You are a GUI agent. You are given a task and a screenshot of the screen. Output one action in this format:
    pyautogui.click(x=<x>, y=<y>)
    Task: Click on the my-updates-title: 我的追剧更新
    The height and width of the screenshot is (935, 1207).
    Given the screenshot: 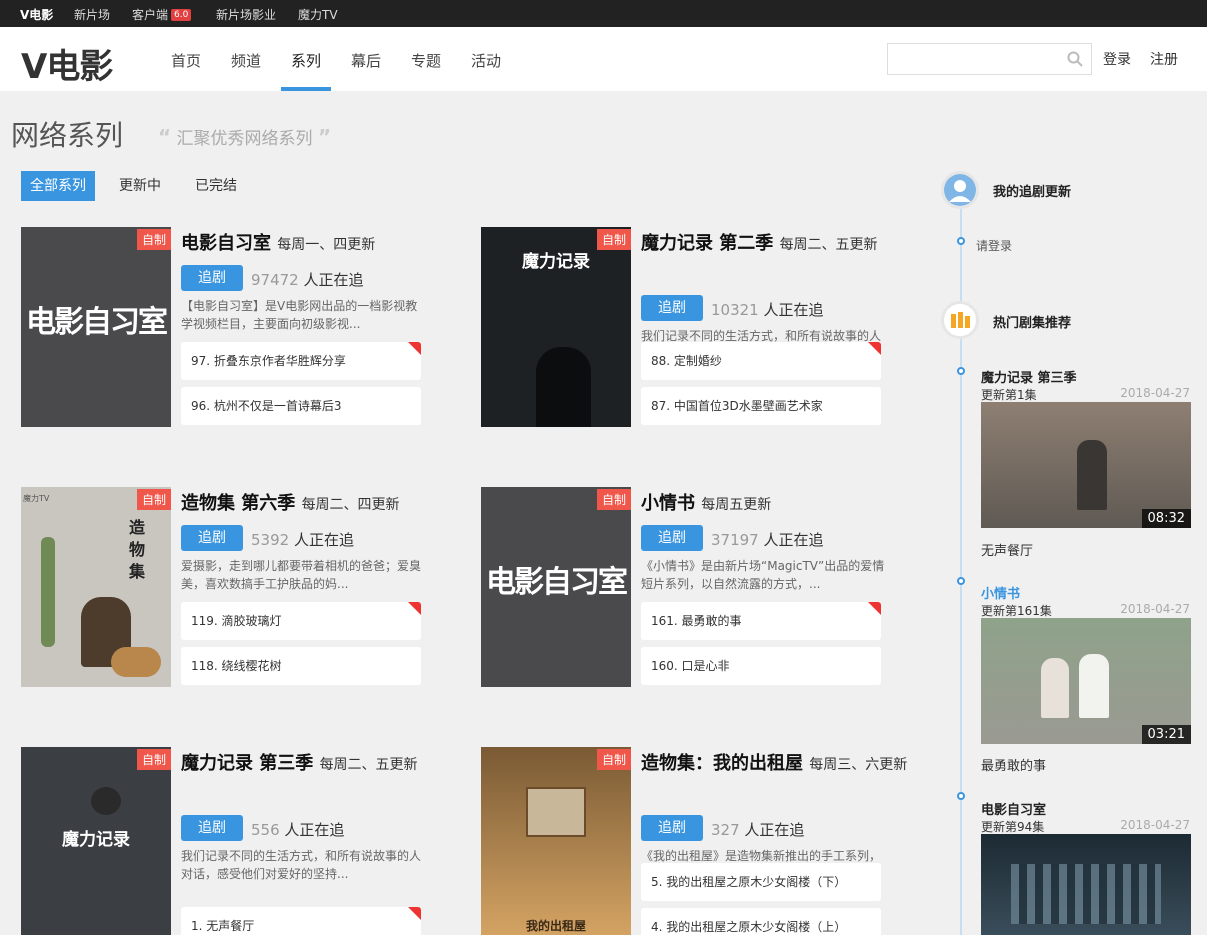 What is the action you would take?
    pyautogui.click(x=1032, y=192)
    